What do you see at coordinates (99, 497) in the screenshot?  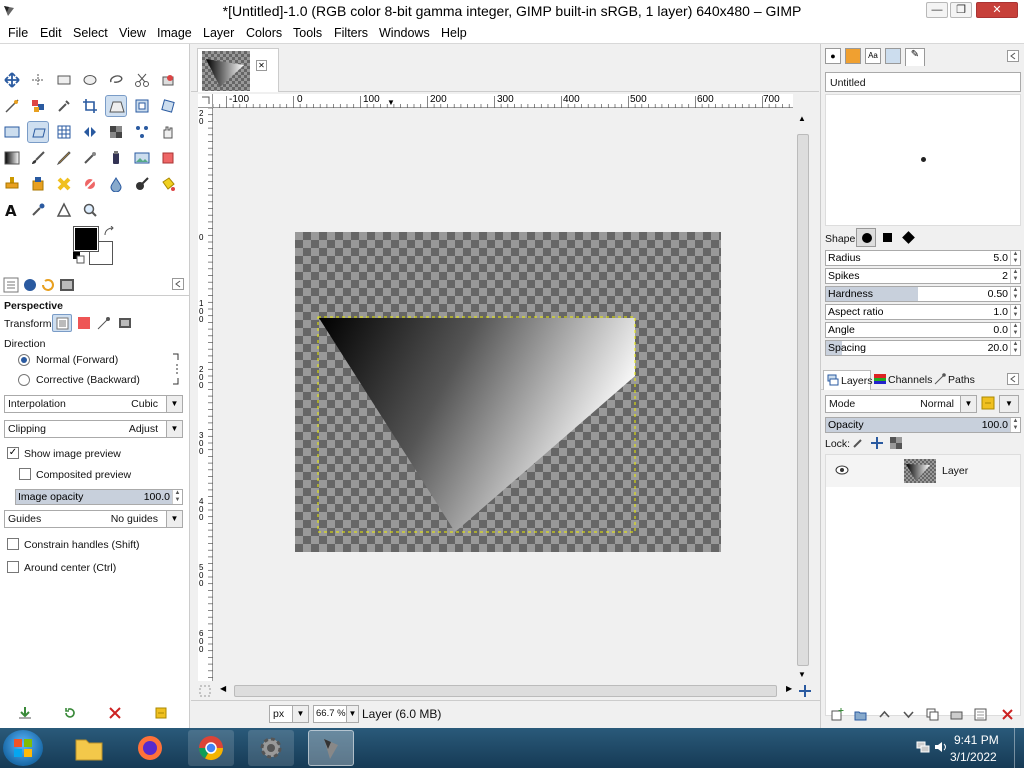 I see `image-opacity-slider: Image opacity 100.0 ▲ ▼` at bounding box center [99, 497].